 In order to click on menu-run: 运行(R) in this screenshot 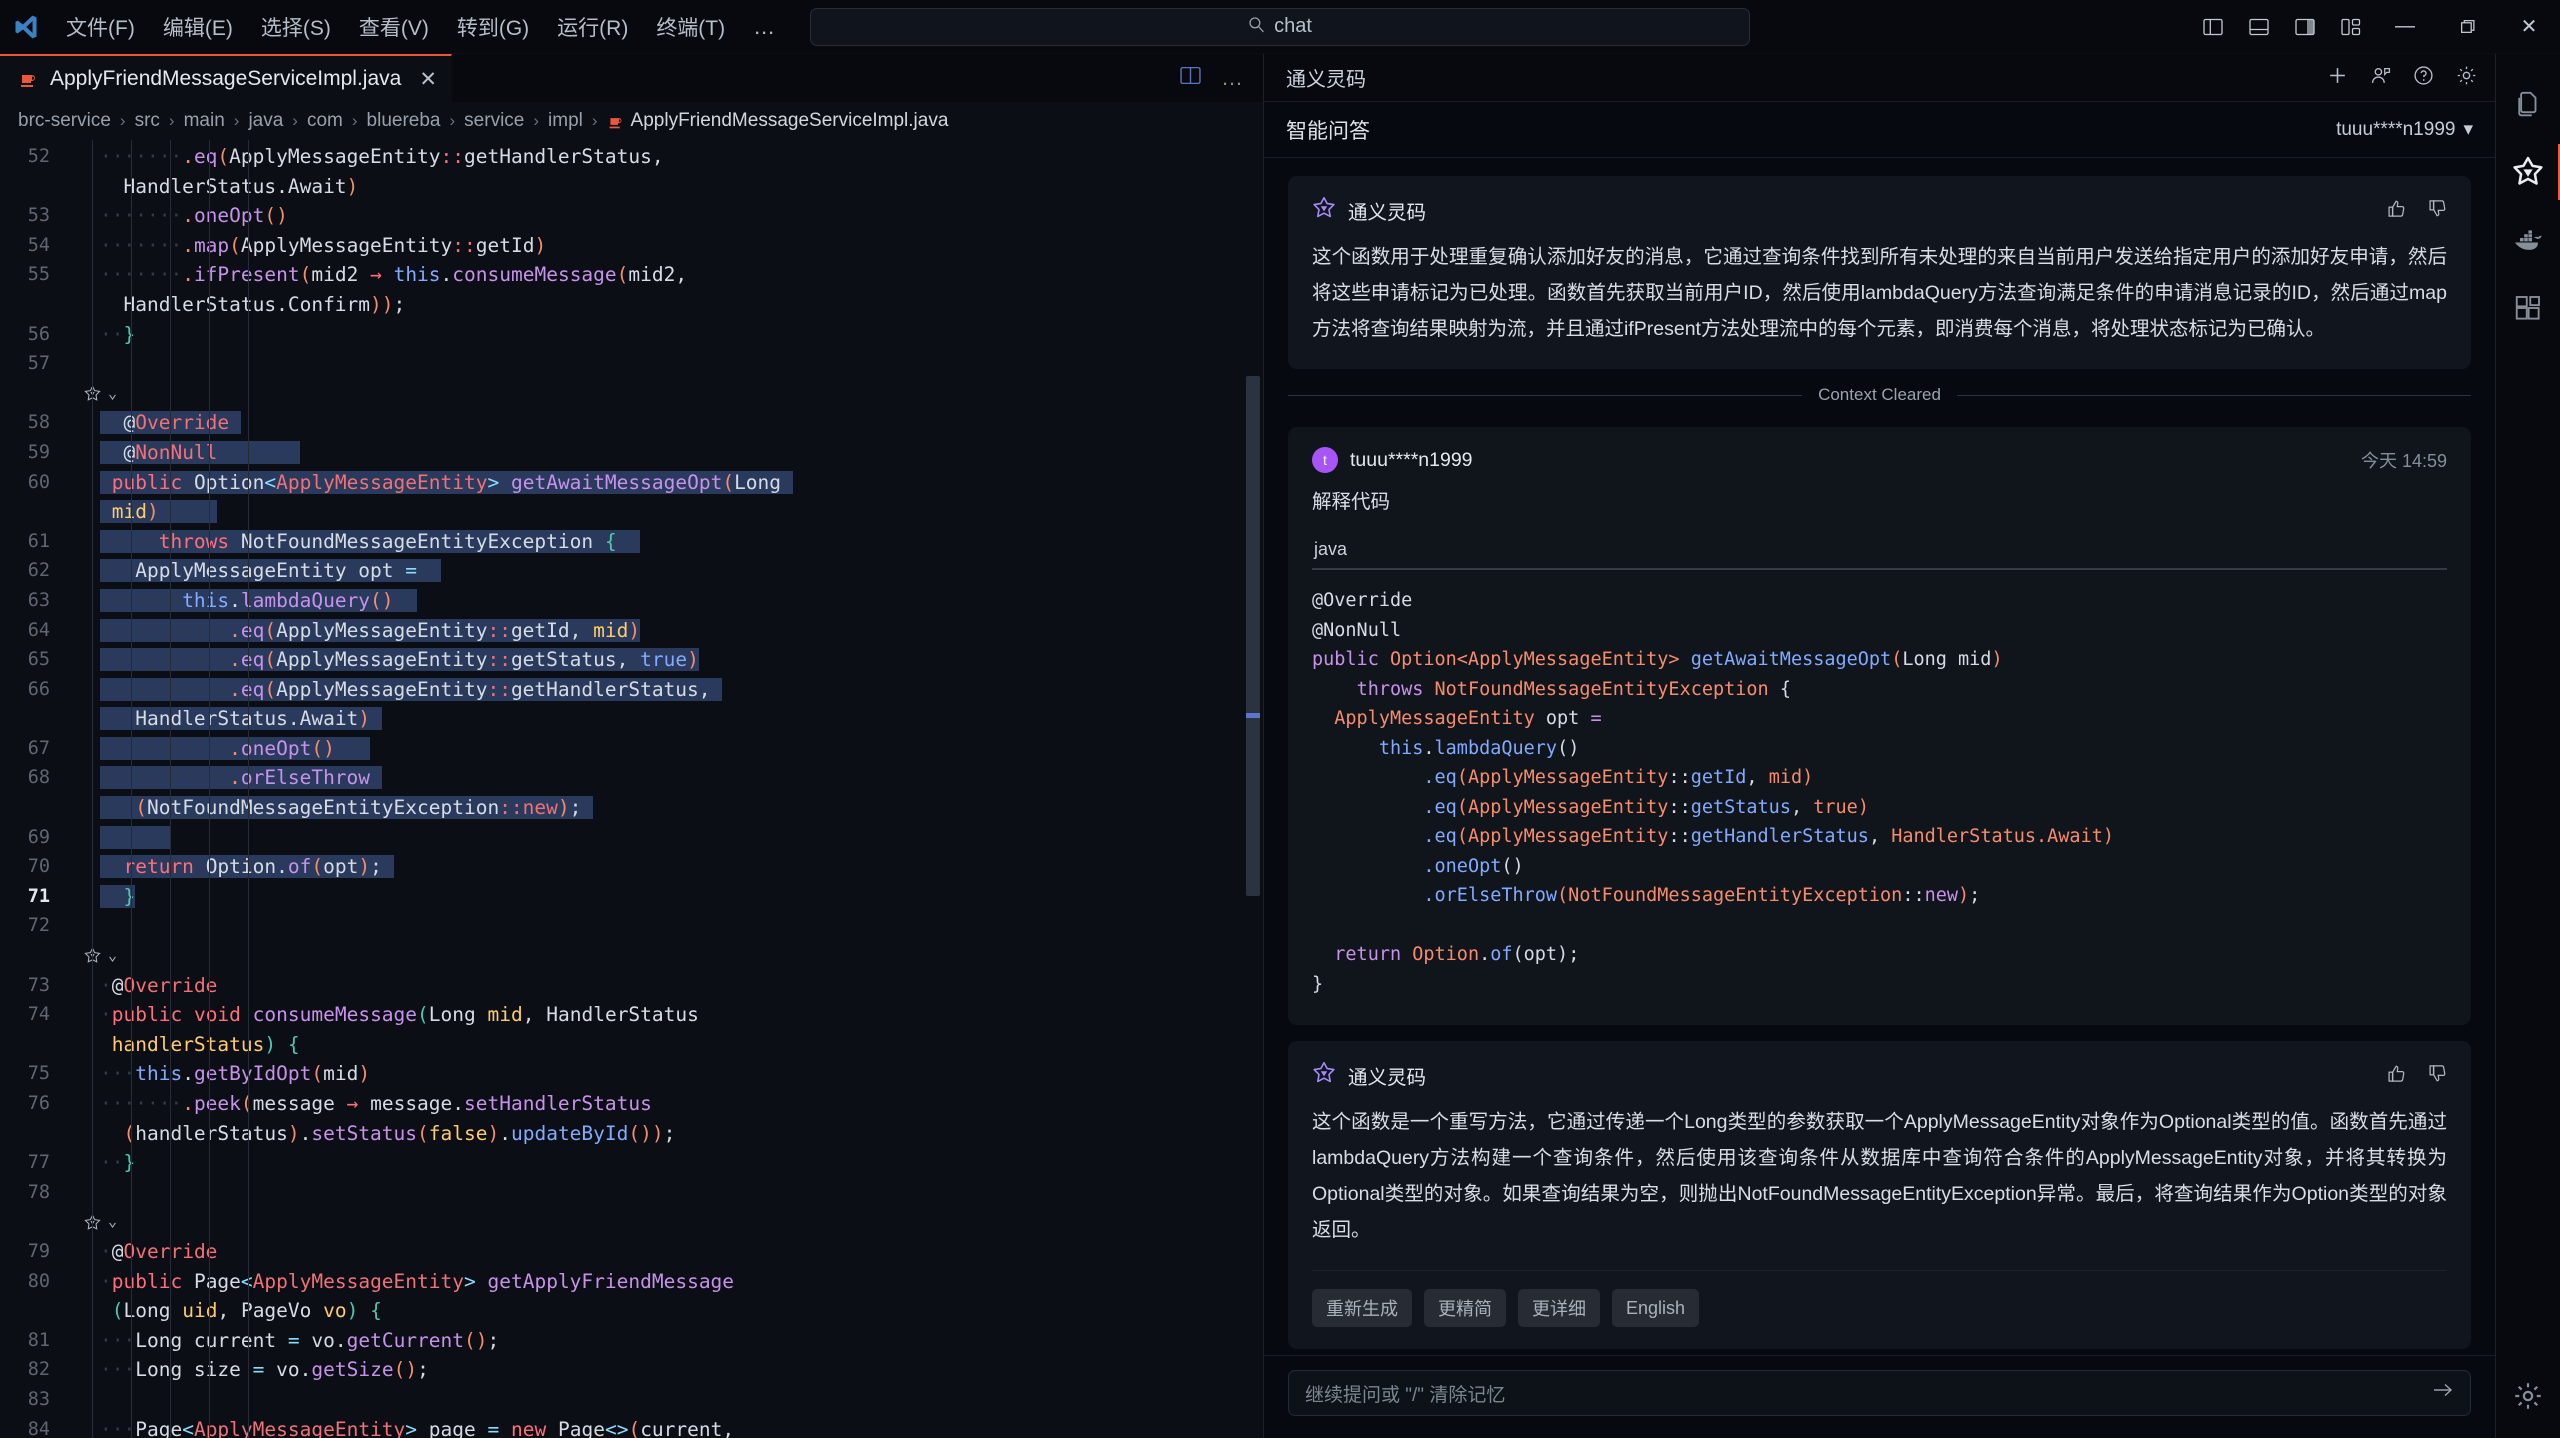, I will do `click(592, 27)`.